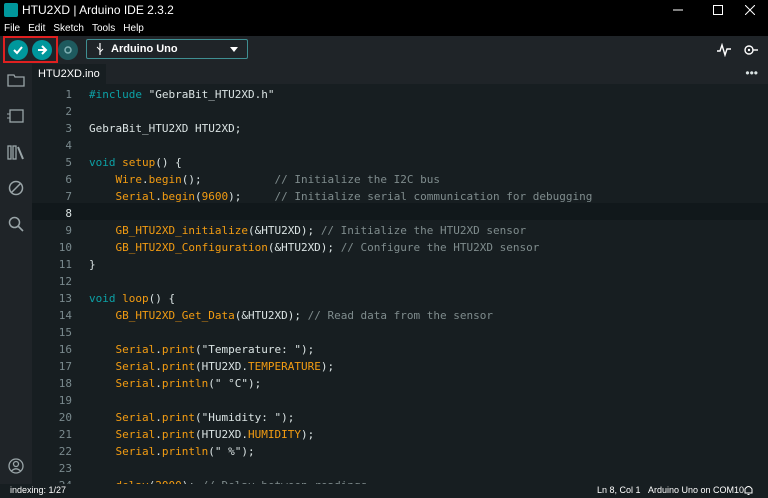  What do you see at coordinates (68, 230) in the screenshot?
I see `line-number: 9` at bounding box center [68, 230].